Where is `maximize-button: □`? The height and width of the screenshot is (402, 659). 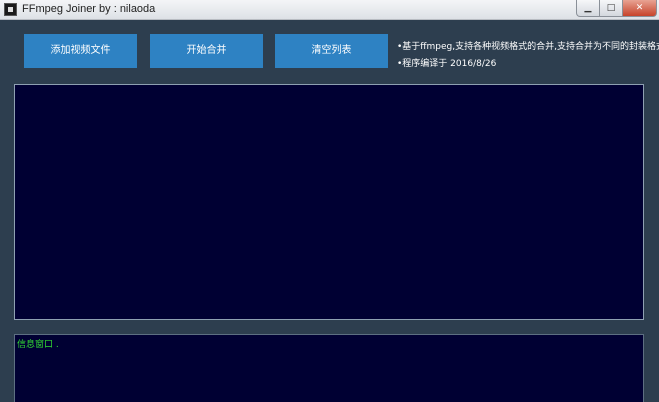
maximize-button: □ is located at coordinates (611, 8).